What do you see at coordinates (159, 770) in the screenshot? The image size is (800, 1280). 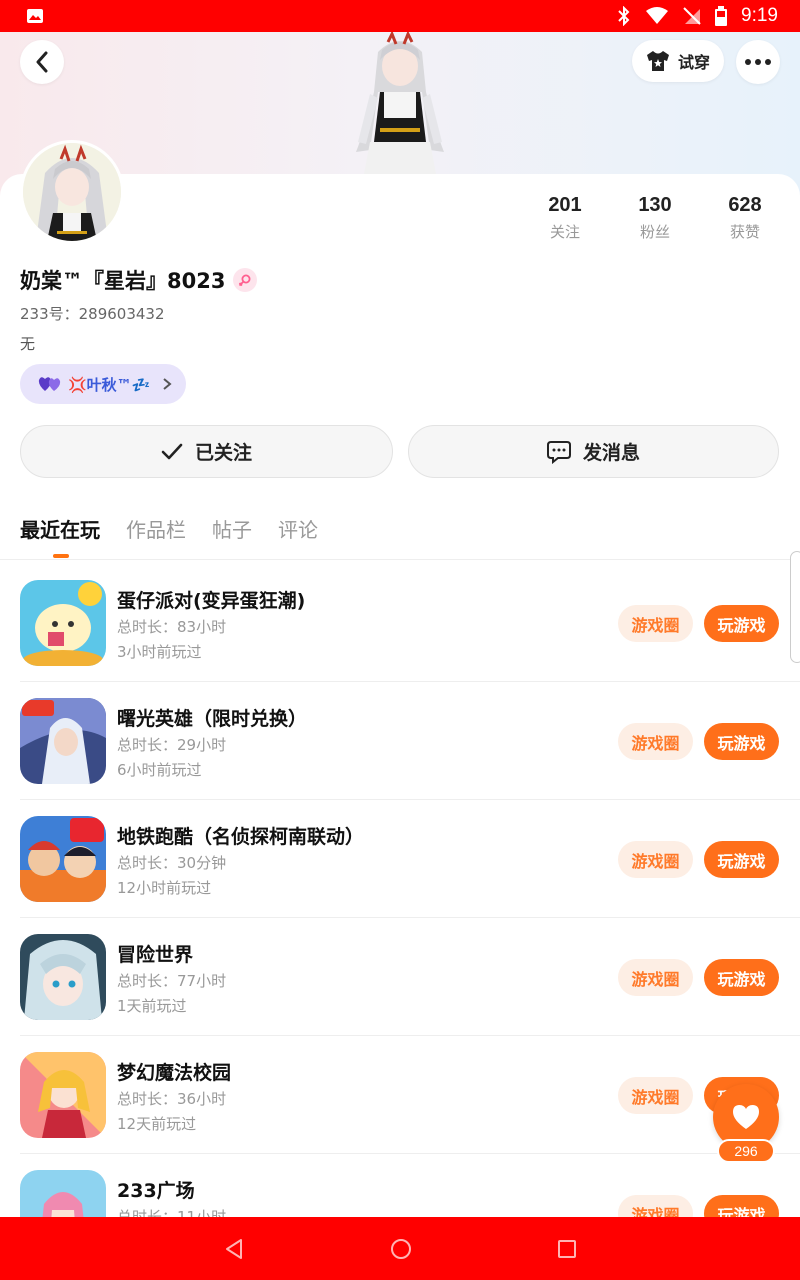 I see `game-last-played: 6小时前玩过` at bounding box center [159, 770].